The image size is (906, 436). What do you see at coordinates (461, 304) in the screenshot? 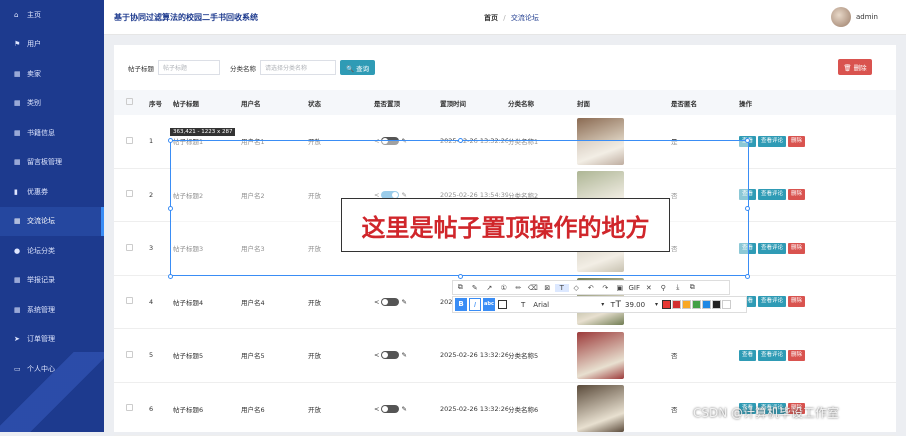
I see `bold-button: B` at bounding box center [461, 304].